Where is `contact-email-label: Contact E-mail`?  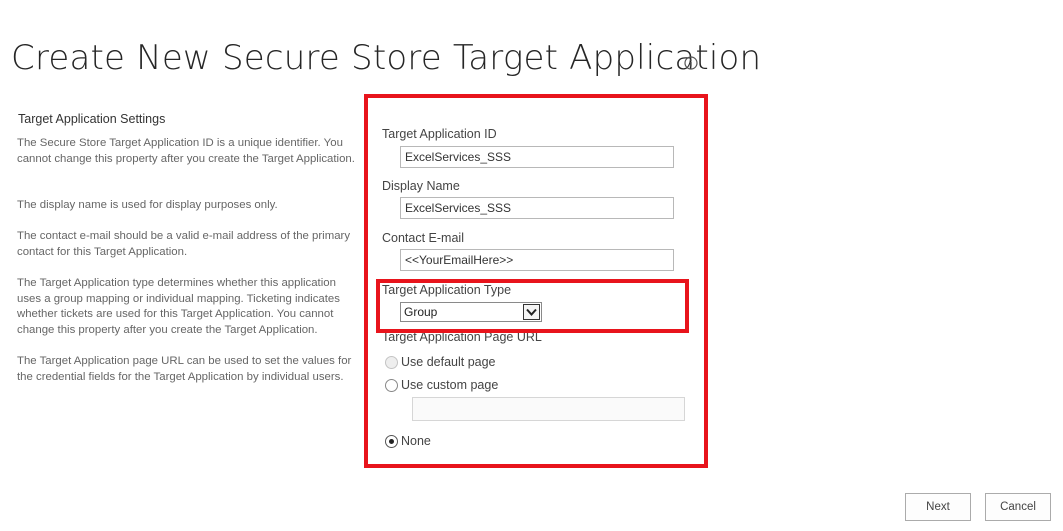 contact-email-label: Contact E-mail is located at coordinates (423, 238).